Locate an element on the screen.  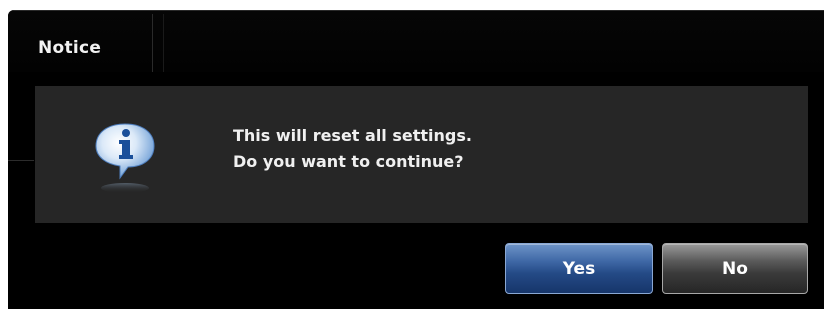
no-button: No is located at coordinates (735, 268).